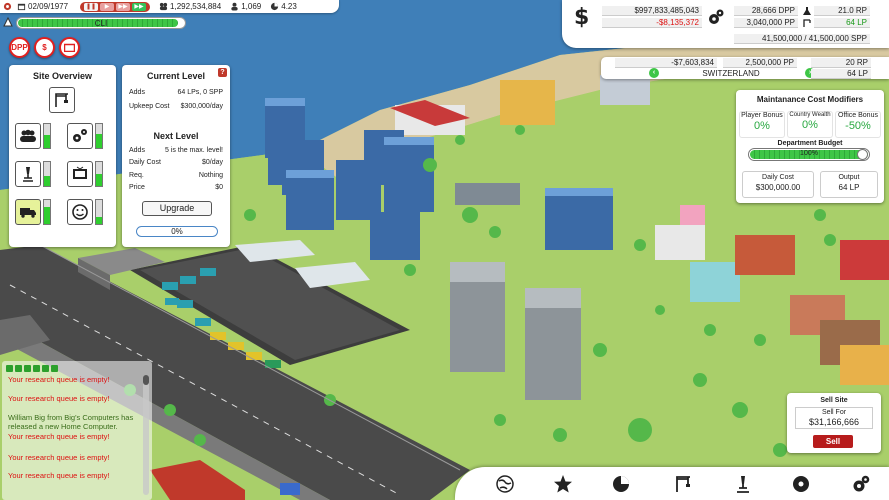 This screenshot has width=889, height=500. Describe the element at coordinates (810, 115) in the screenshot. I see `country-wealth-label: Country Wealth` at that location.